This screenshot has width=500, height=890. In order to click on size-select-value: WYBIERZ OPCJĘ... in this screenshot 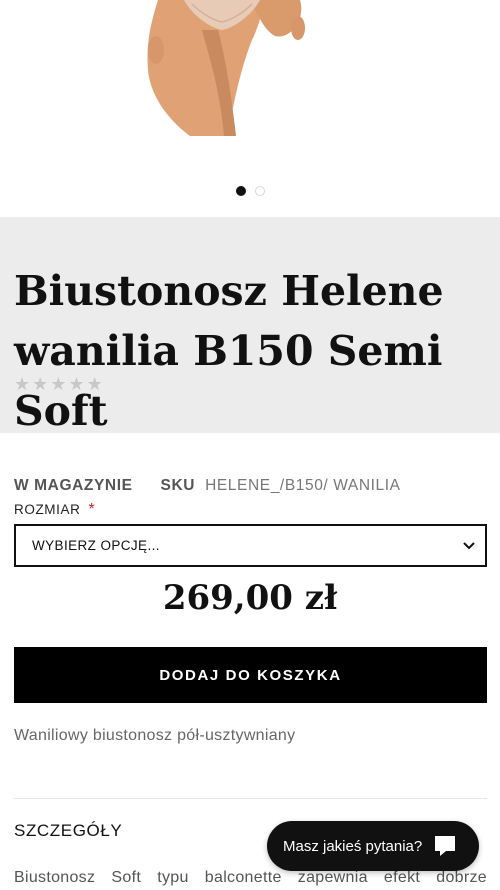, I will do `click(96, 545)`.